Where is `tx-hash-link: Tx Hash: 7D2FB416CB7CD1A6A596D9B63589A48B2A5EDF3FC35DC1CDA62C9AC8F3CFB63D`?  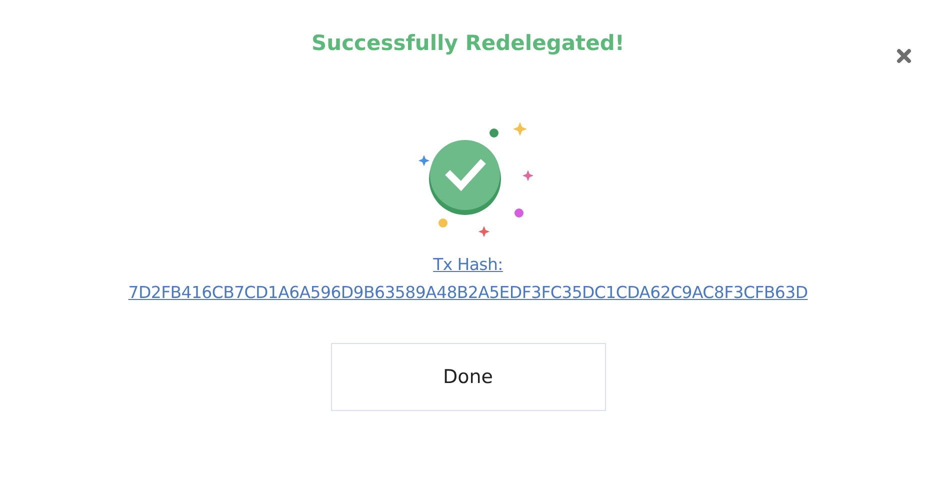 tx-hash-link: Tx Hash: 7D2FB416CB7CD1A6A596D9B63589A48B2A5EDF3FC35DC1CDA62C9AC8F3CFB63D is located at coordinates (468, 279).